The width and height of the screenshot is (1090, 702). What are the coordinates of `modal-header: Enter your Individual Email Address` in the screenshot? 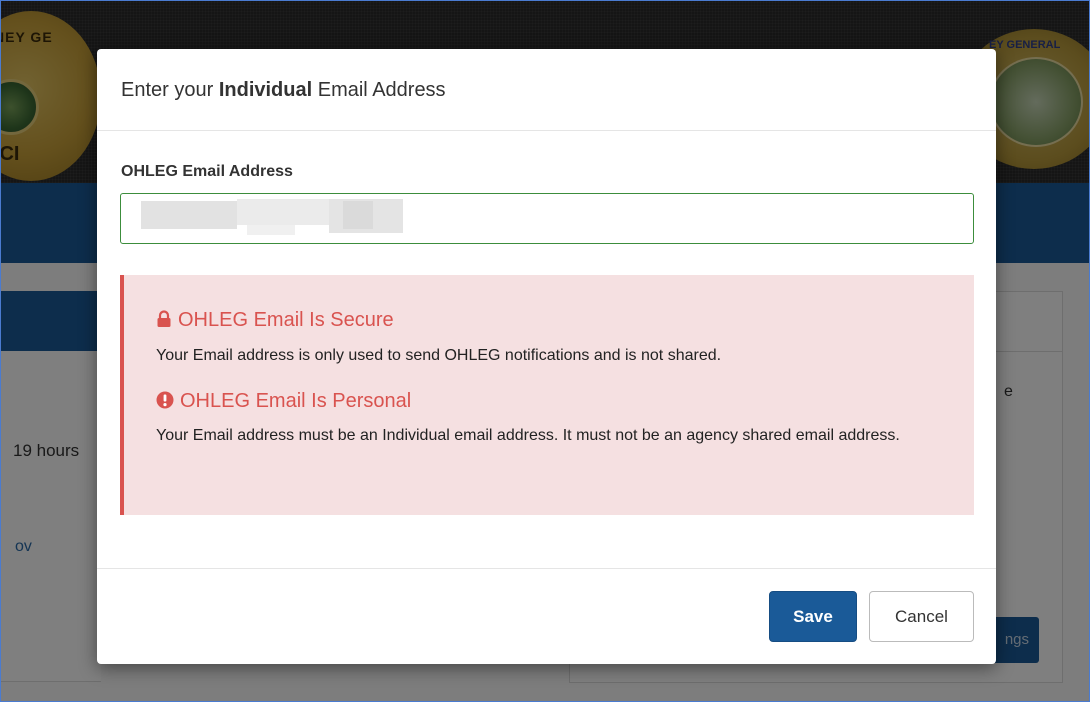 It's located at (546, 90).